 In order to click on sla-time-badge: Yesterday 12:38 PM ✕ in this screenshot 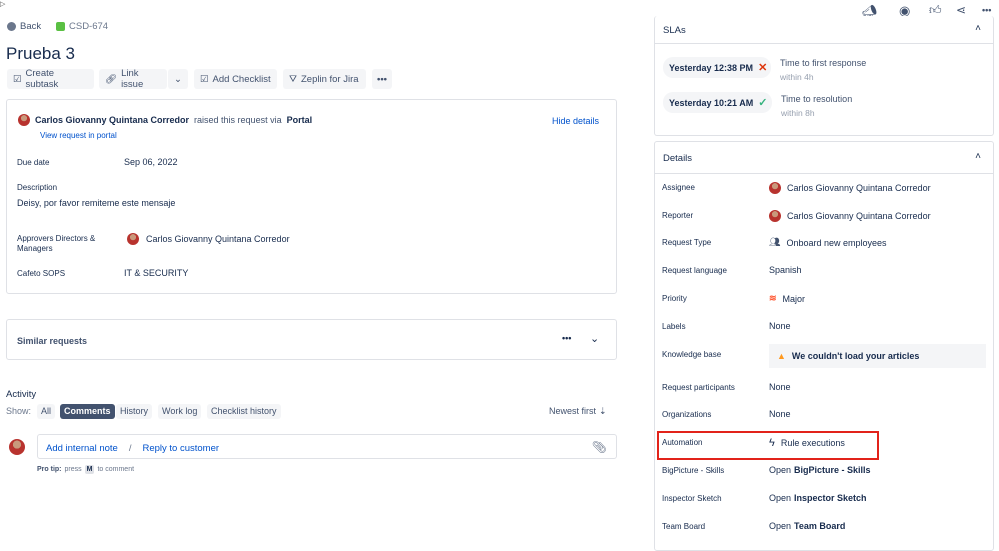, I will do `click(717, 67)`.